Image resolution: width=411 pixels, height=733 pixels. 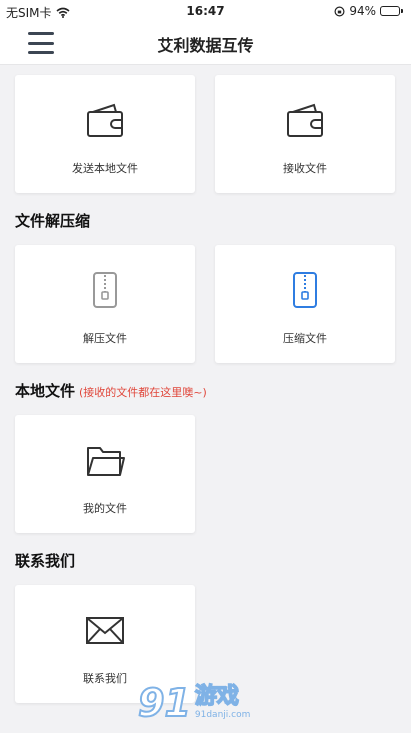 What do you see at coordinates (53, 221) in the screenshot?
I see `section-title-compress: 文件解压缩` at bounding box center [53, 221].